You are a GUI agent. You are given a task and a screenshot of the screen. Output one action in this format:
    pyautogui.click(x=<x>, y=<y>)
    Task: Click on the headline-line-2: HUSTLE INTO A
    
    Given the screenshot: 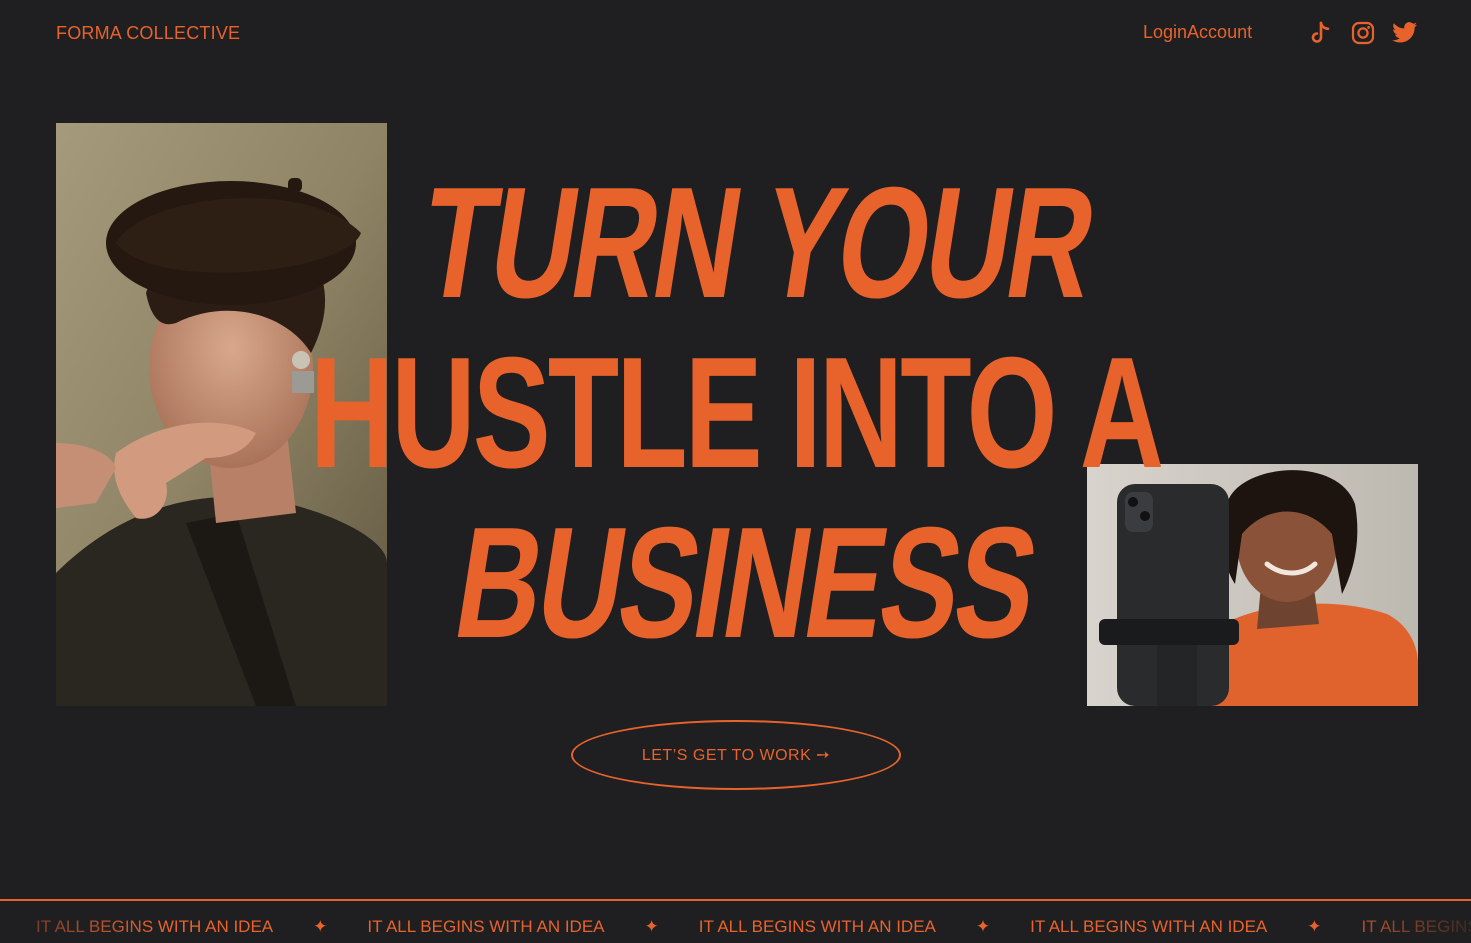 What is the action you would take?
    pyautogui.click(x=736, y=413)
    